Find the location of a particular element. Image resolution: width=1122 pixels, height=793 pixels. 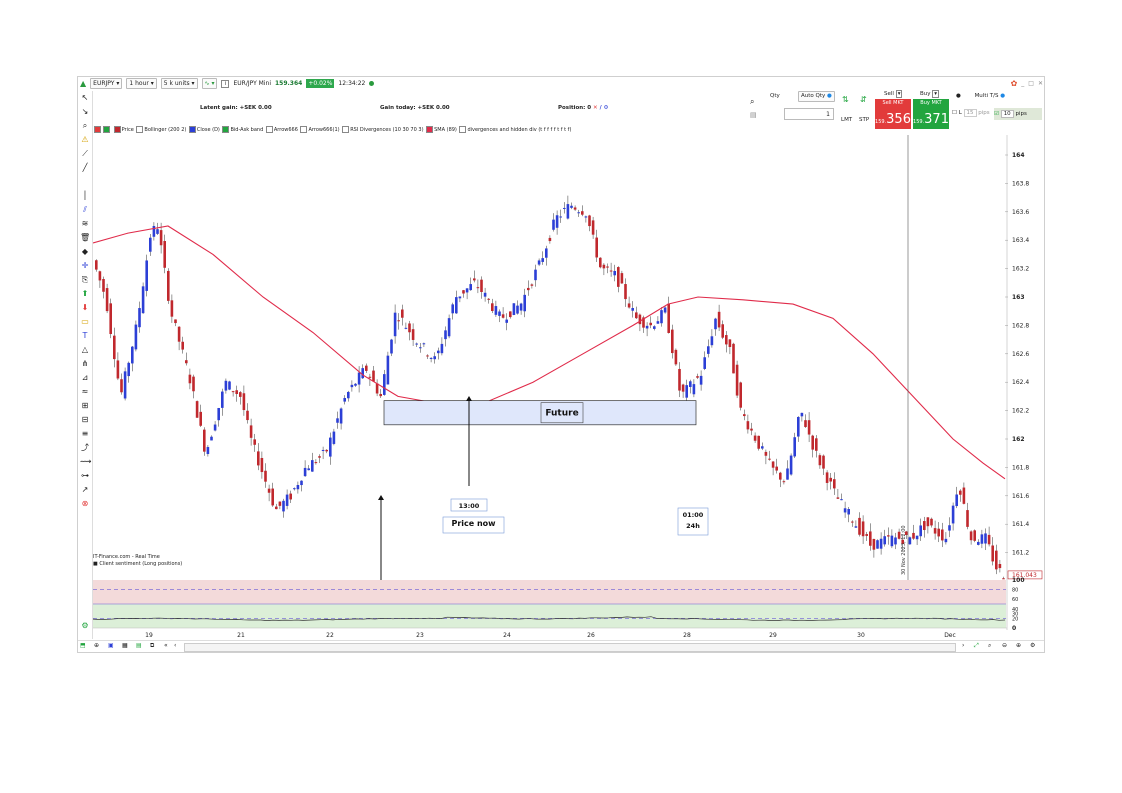

stp-button: STP is located at coordinates (864, 120).